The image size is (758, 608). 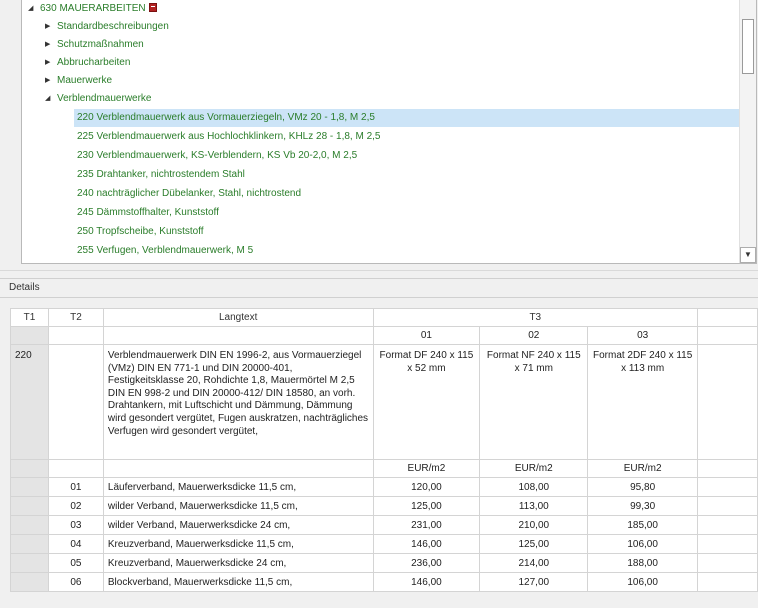 What do you see at coordinates (100, 44) in the screenshot?
I see `tree-node-label: Schutzmaßnahmen` at bounding box center [100, 44].